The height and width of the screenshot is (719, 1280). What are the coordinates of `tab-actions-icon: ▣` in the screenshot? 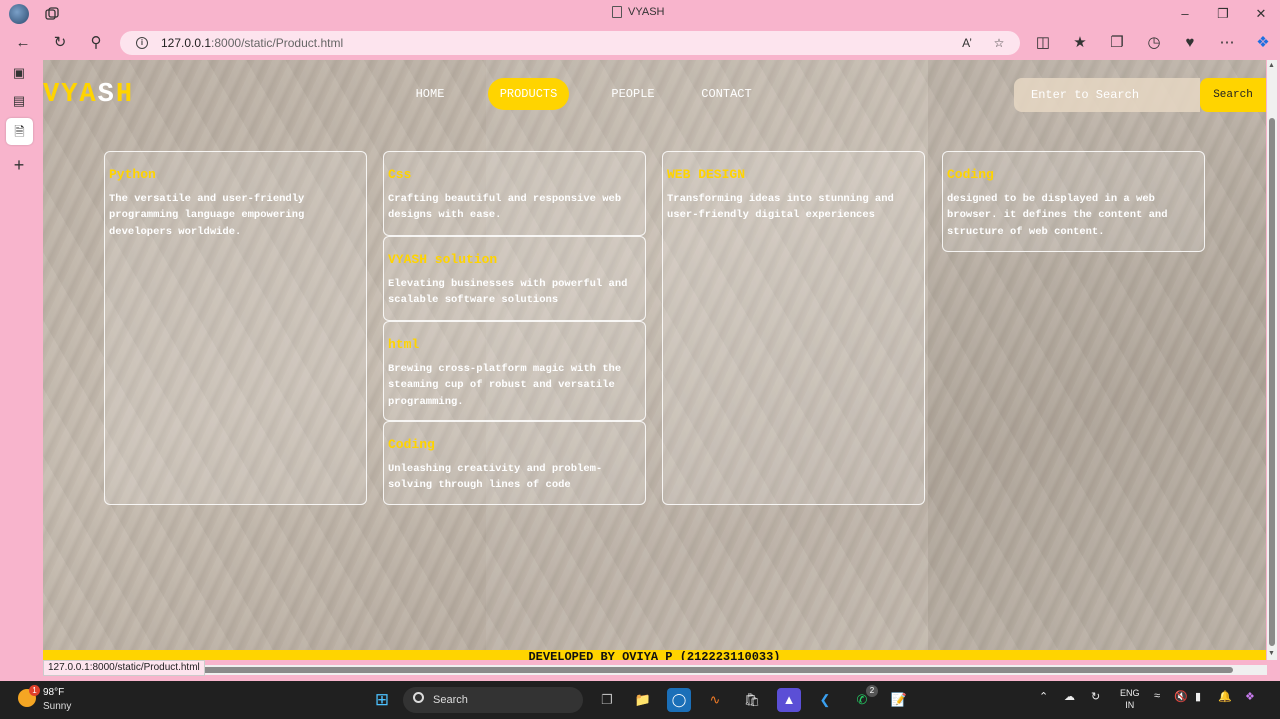 It's located at (19, 73).